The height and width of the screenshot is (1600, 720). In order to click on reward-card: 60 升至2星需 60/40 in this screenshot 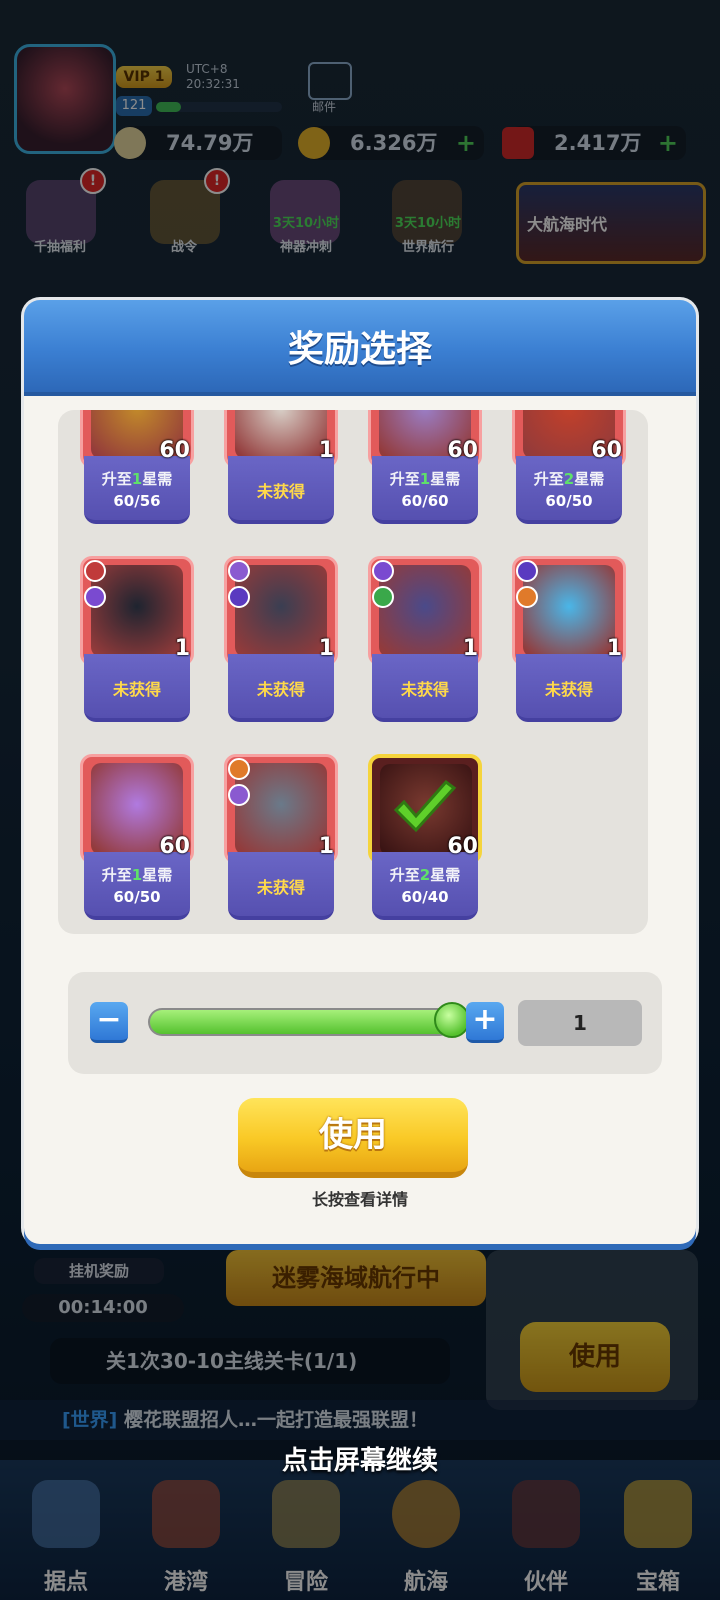, I will do `click(425, 837)`.